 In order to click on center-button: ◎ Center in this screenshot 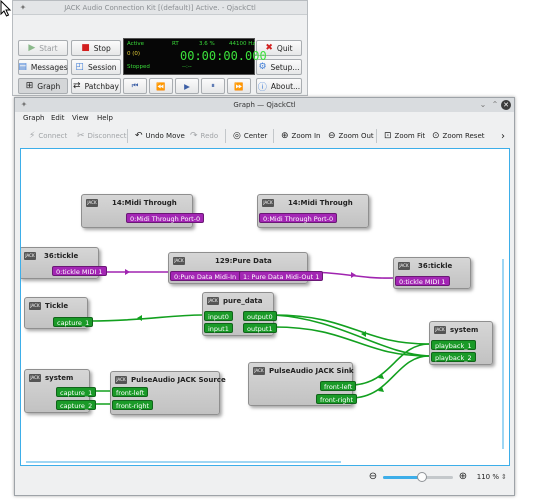, I will do `click(250, 136)`.